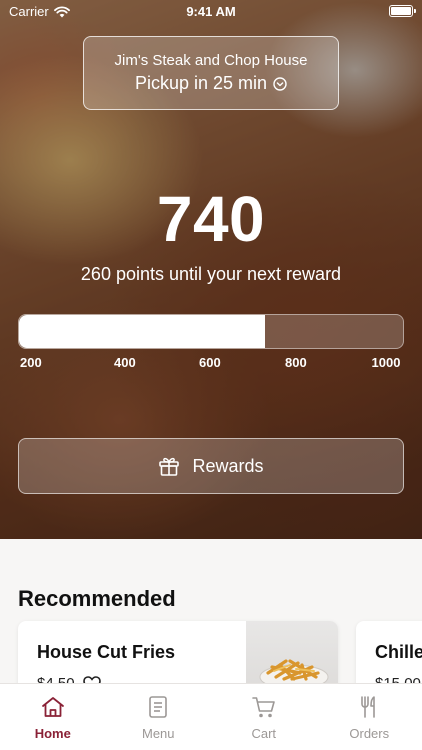 The width and height of the screenshot is (422, 750). Describe the element at coordinates (264, 733) in the screenshot. I see `tab-label: Cart` at that location.